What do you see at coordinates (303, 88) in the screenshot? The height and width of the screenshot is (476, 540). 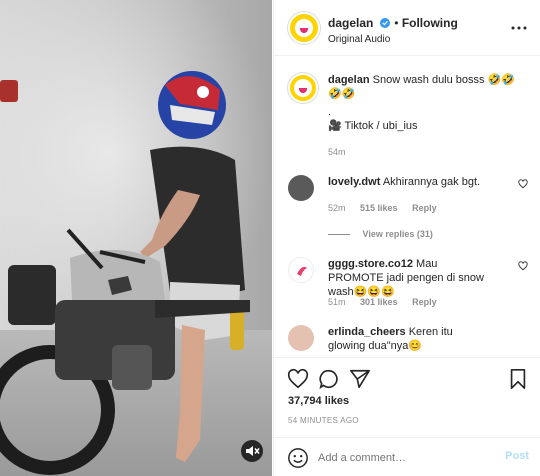 I see `caption-avatar` at bounding box center [303, 88].